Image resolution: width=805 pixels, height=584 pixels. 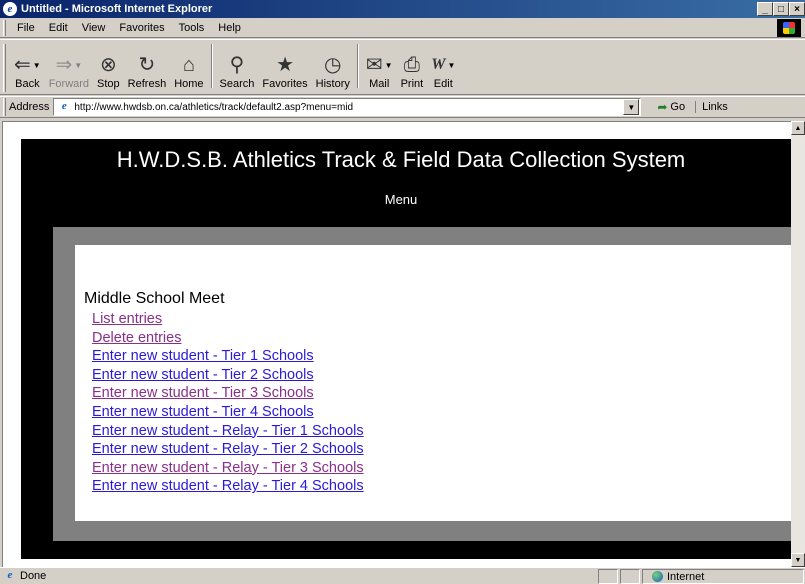 I want to click on globe-icon, so click(x=657, y=576).